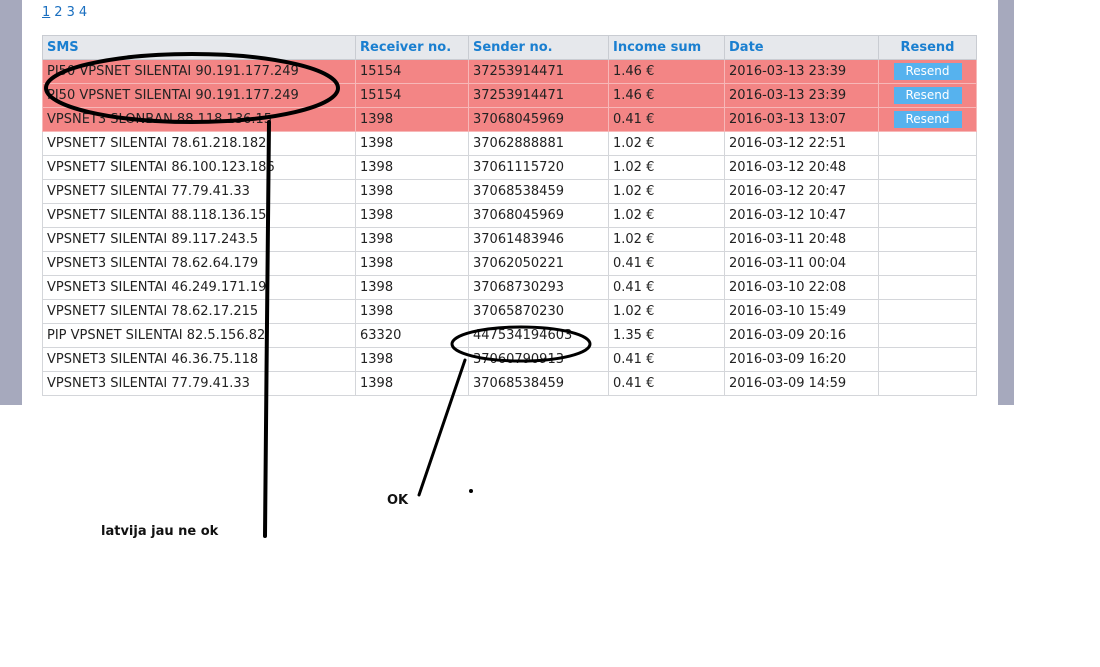  What do you see at coordinates (199, 311) in the screenshot?
I see `sms-cell: VPSNET7 SILENTAI 78.62.17.215` at bounding box center [199, 311].